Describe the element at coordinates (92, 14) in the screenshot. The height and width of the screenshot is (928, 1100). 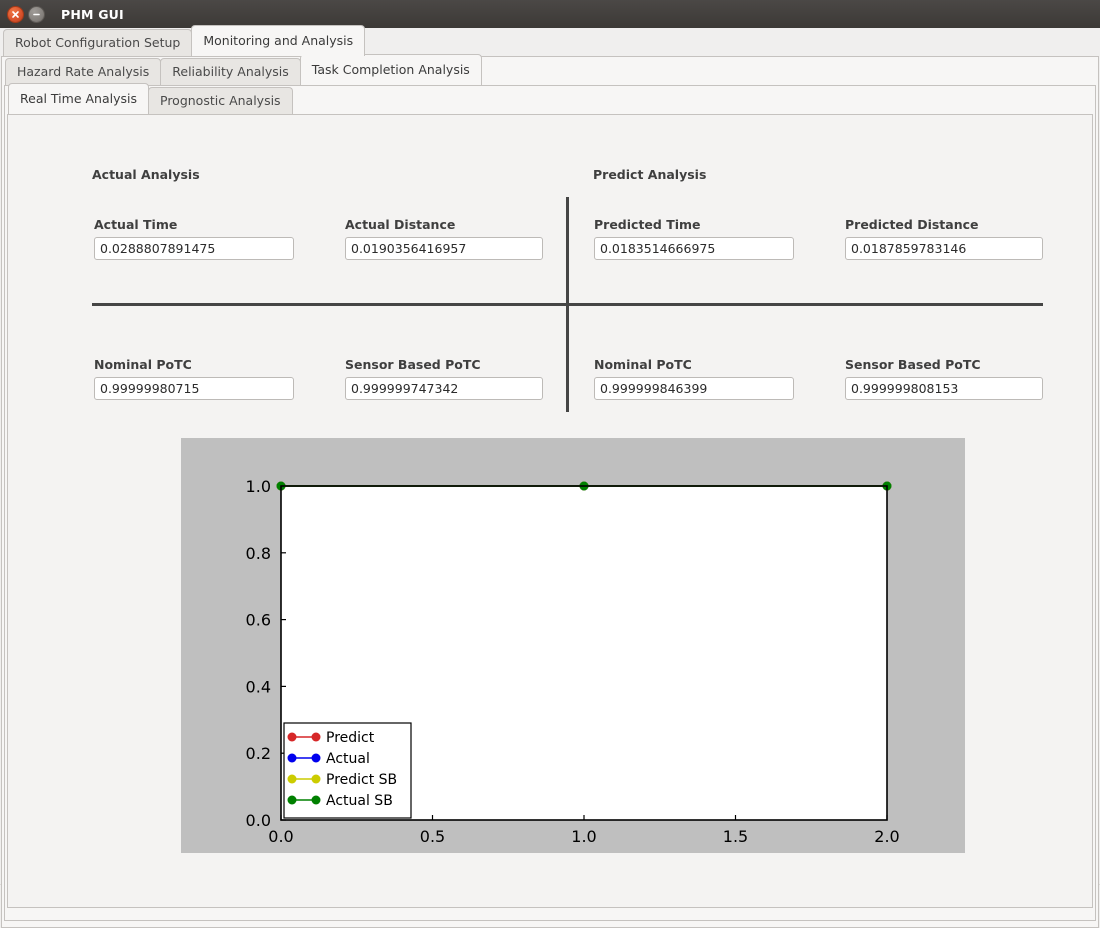
I see `window-title: PHM GUI` at that location.